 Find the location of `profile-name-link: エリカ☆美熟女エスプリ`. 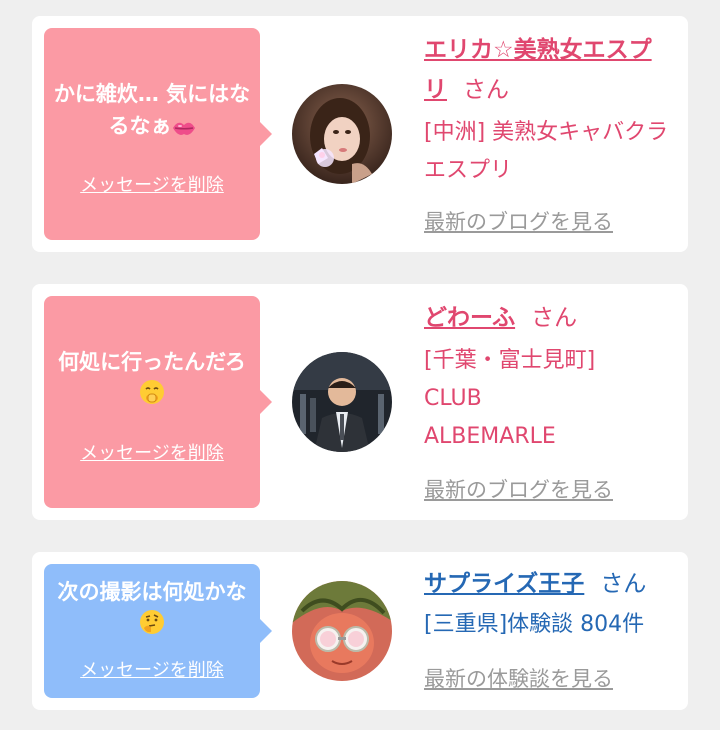

profile-name-link: エリカ☆美熟女エスプリ is located at coordinates (538, 70).